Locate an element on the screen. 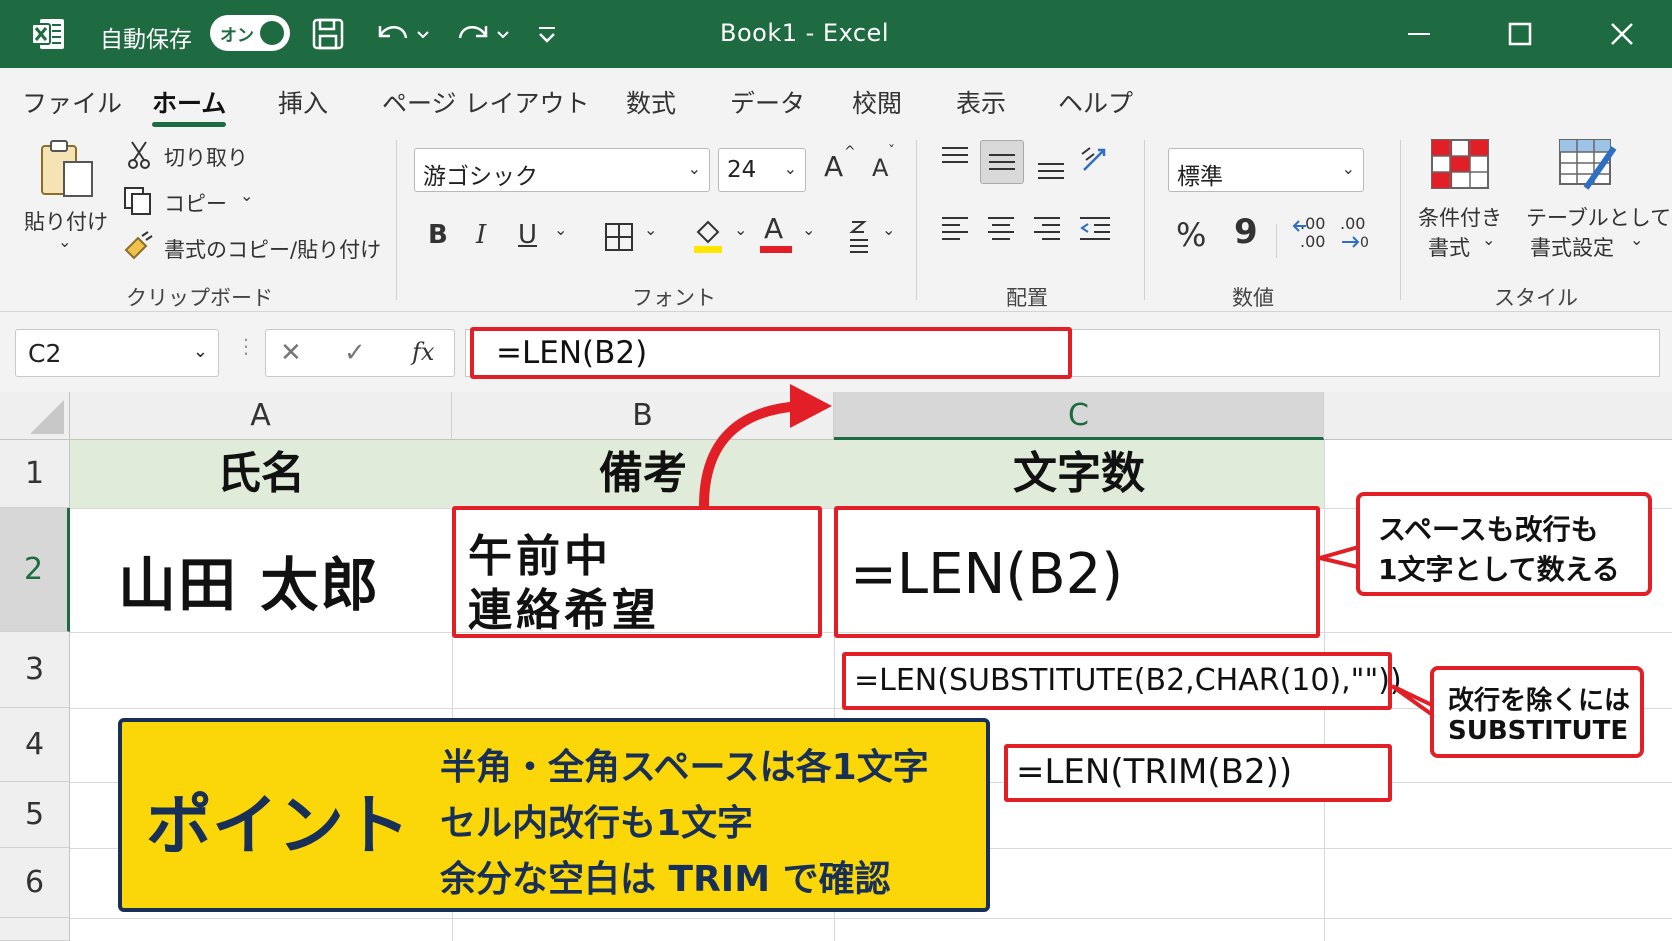 The height and width of the screenshot is (941, 1672). copy-label: コピー is located at coordinates (195, 203).